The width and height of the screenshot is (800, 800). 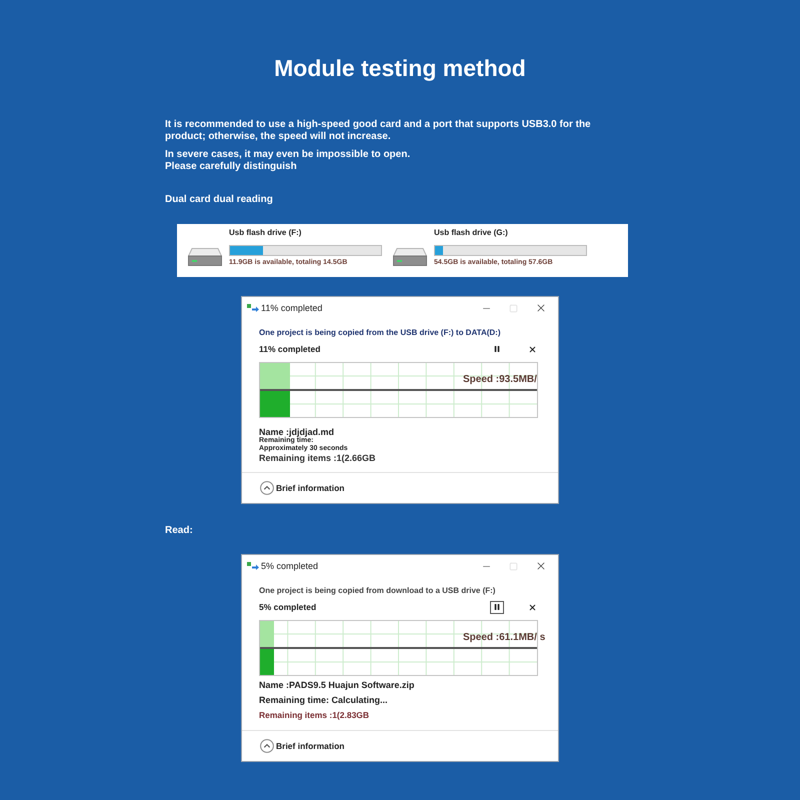 What do you see at coordinates (504, 638) in the screenshot?
I see `speed-reading: Speed :61.1MB/ s` at bounding box center [504, 638].